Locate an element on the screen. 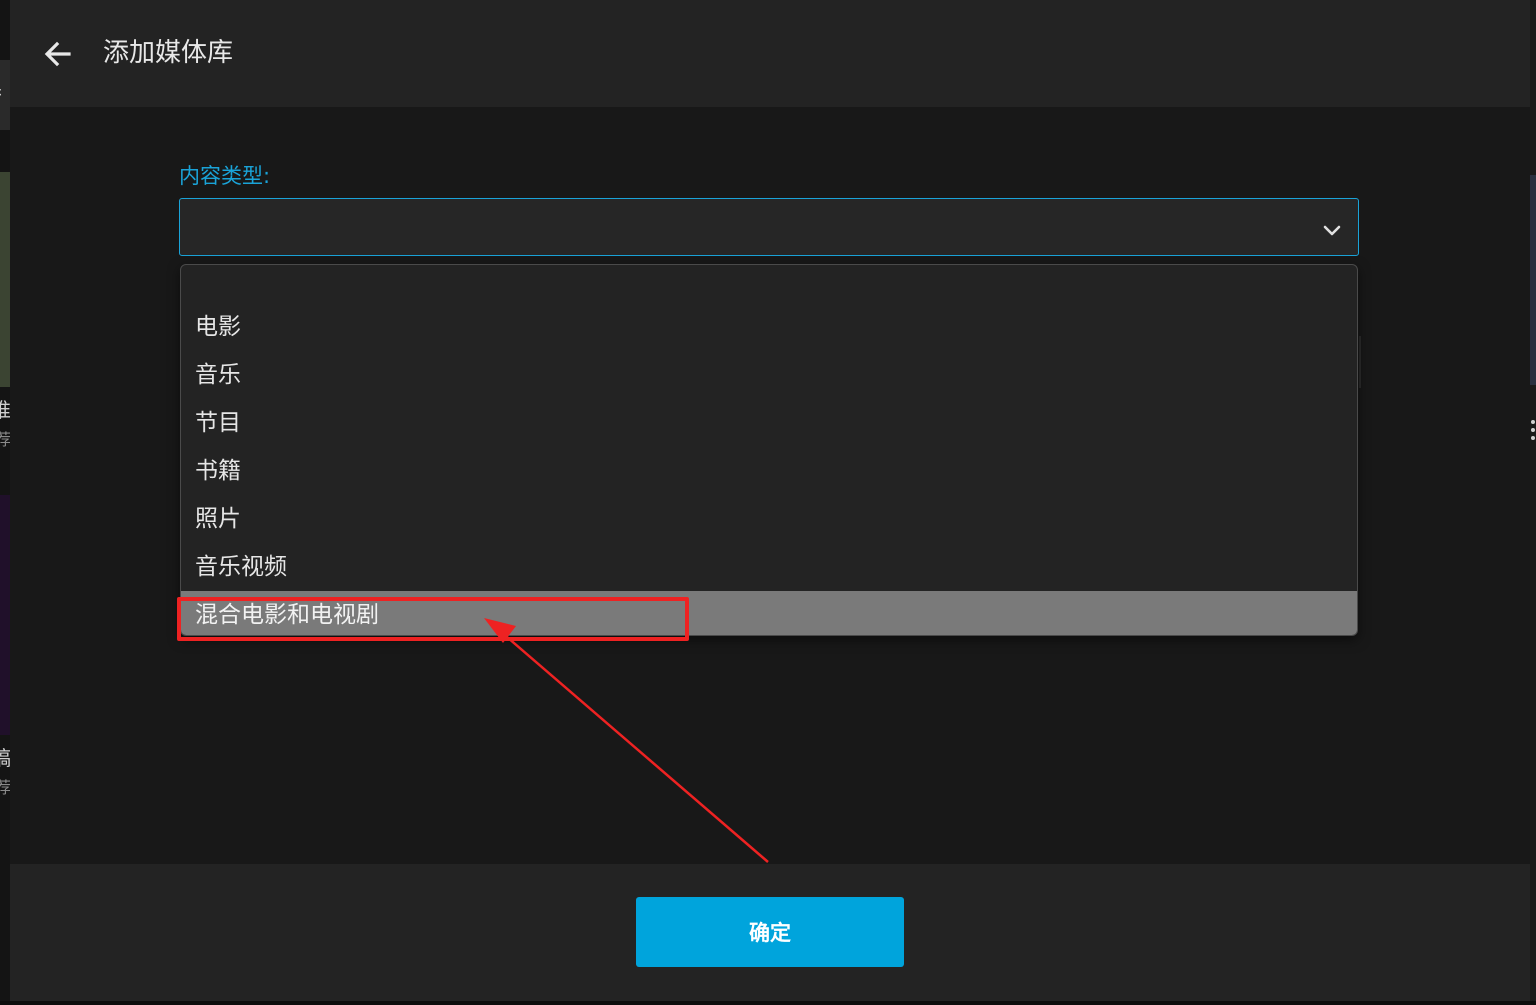 This screenshot has height=1005, width=1536. dropdown-option-music-videos: 音乐视频 is located at coordinates (769, 567).